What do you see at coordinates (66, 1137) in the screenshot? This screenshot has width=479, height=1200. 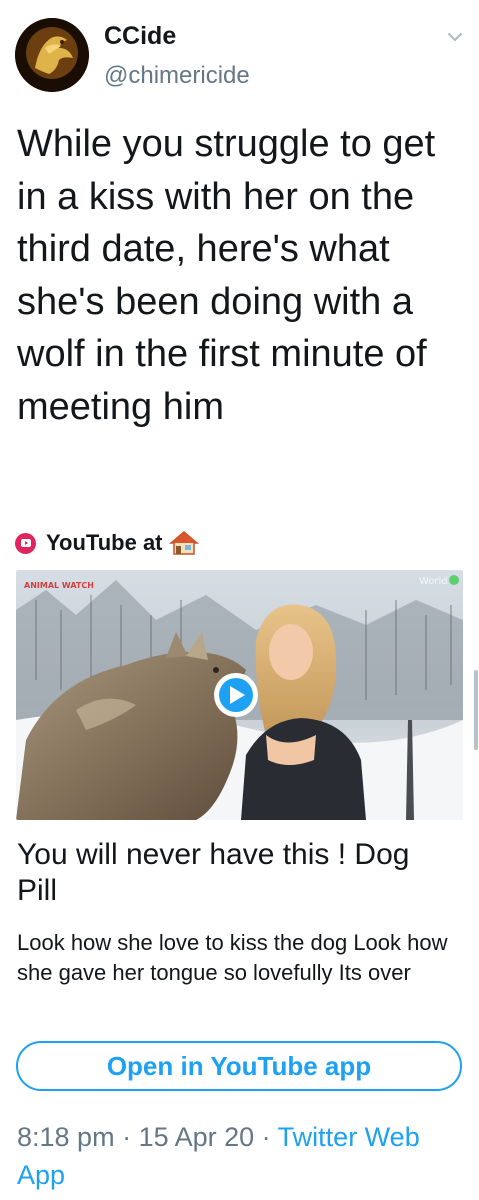 I see `tweet-time: 8:18 pm` at bounding box center [66, 1137].